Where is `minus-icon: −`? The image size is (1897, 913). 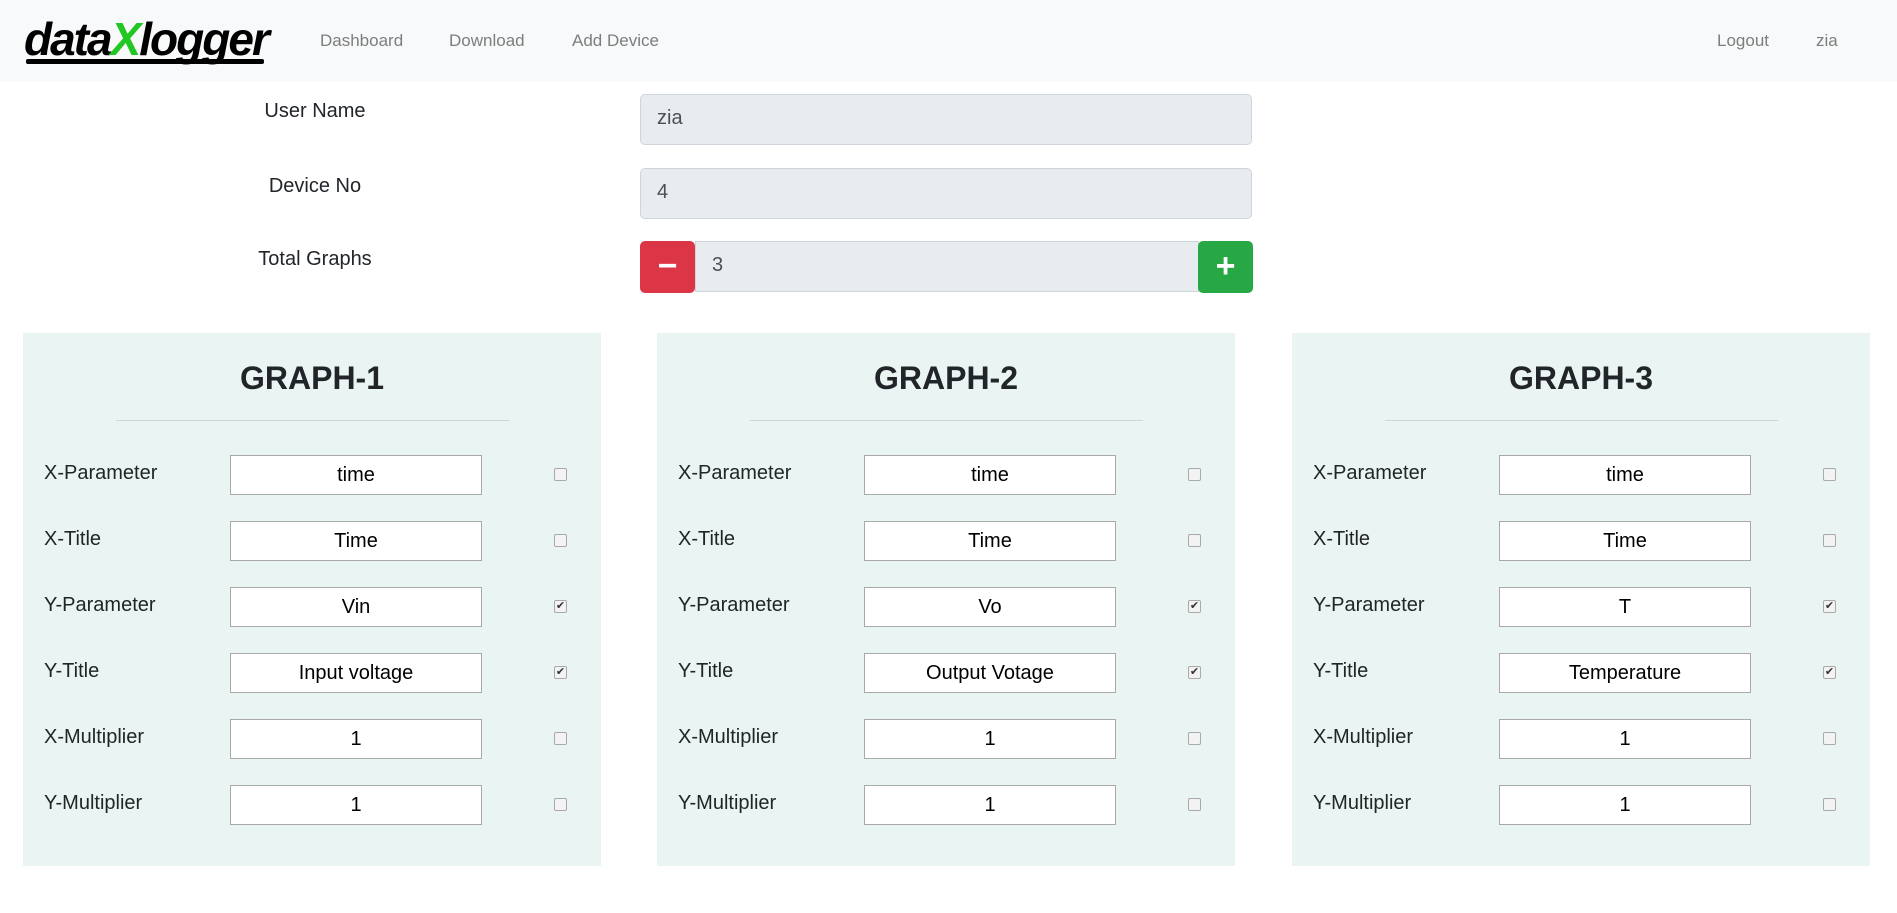 minus-icon: − is located at coordinates (667, 266).